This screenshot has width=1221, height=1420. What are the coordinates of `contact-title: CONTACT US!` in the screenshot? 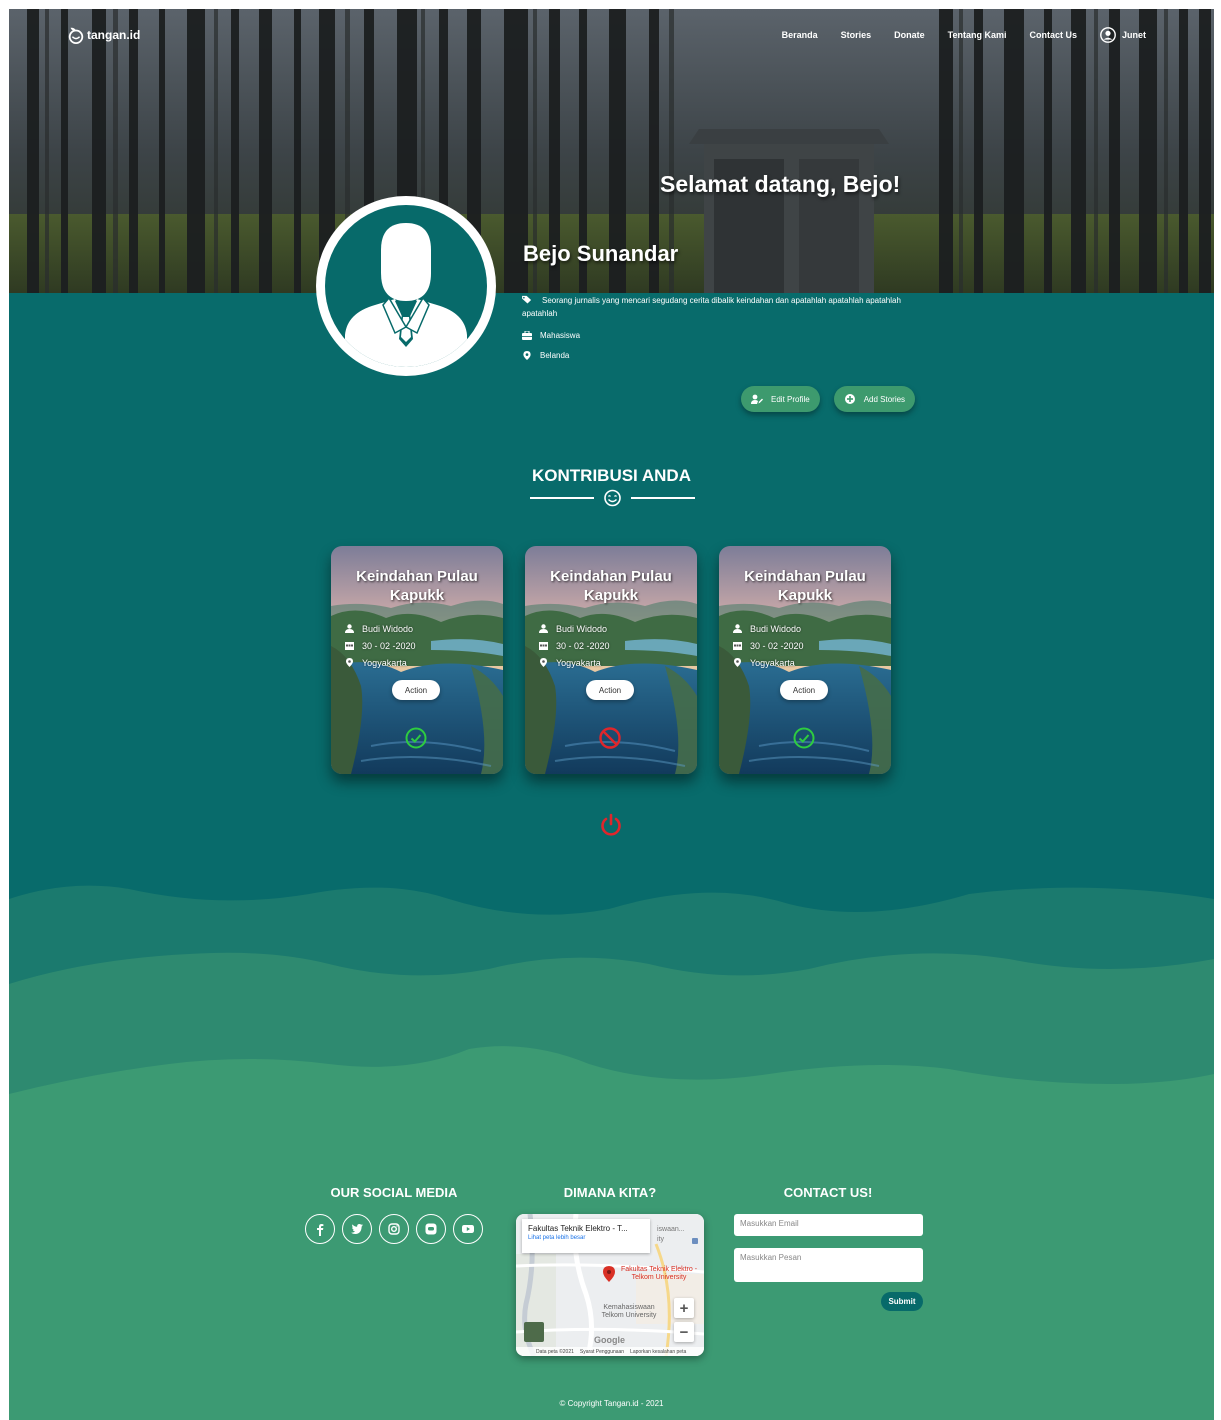 It's located at (828, 1192).